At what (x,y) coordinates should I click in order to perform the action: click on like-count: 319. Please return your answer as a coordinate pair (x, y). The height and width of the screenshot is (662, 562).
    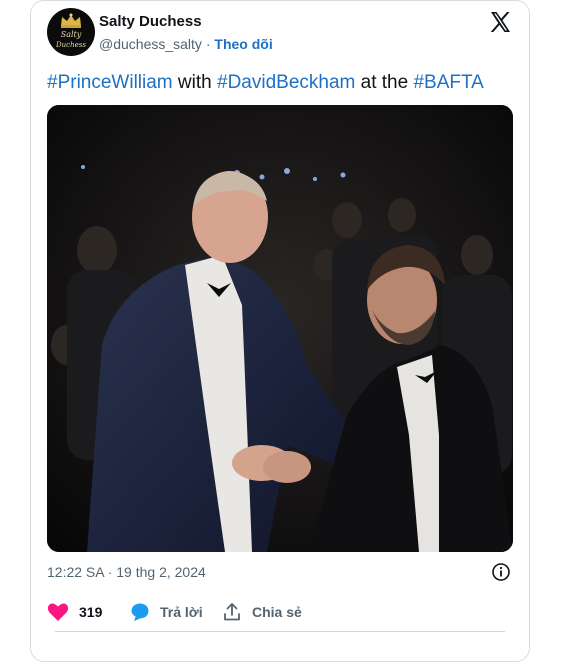
    Looking at the image, I should click on (91, 612).